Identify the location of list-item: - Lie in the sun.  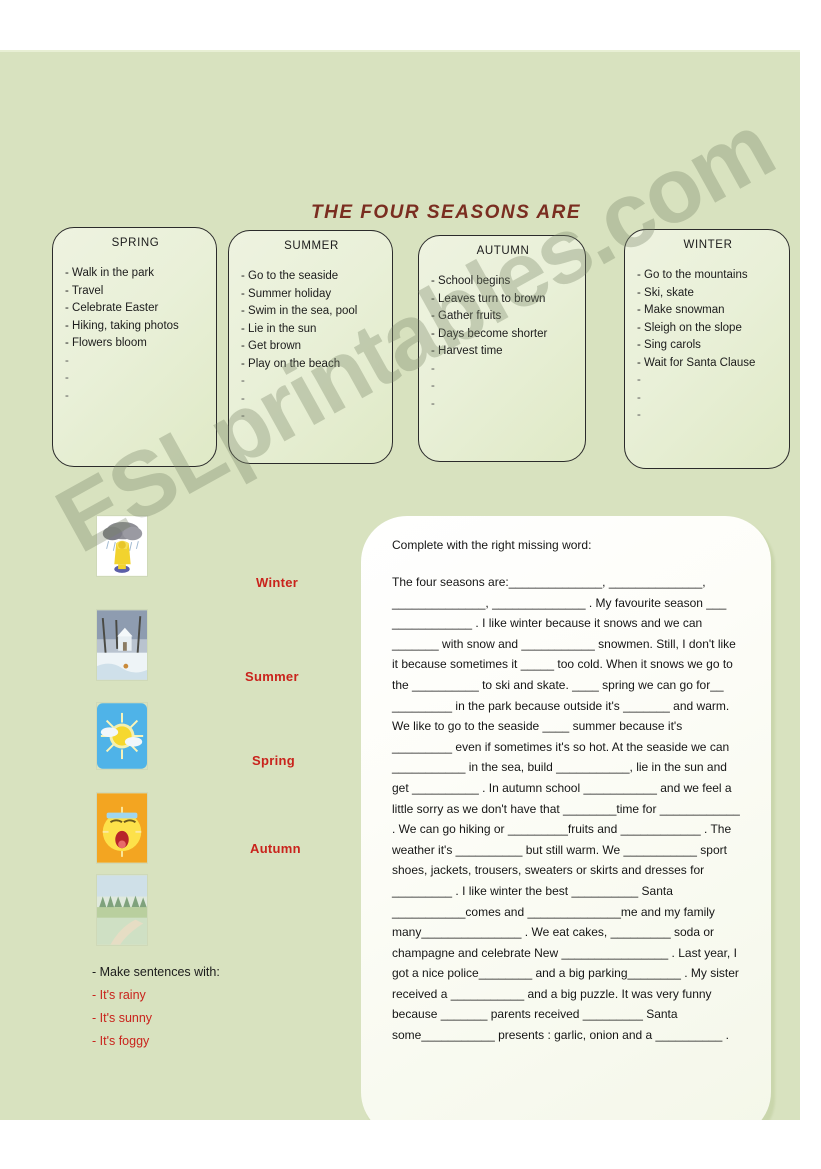
(279, 328).